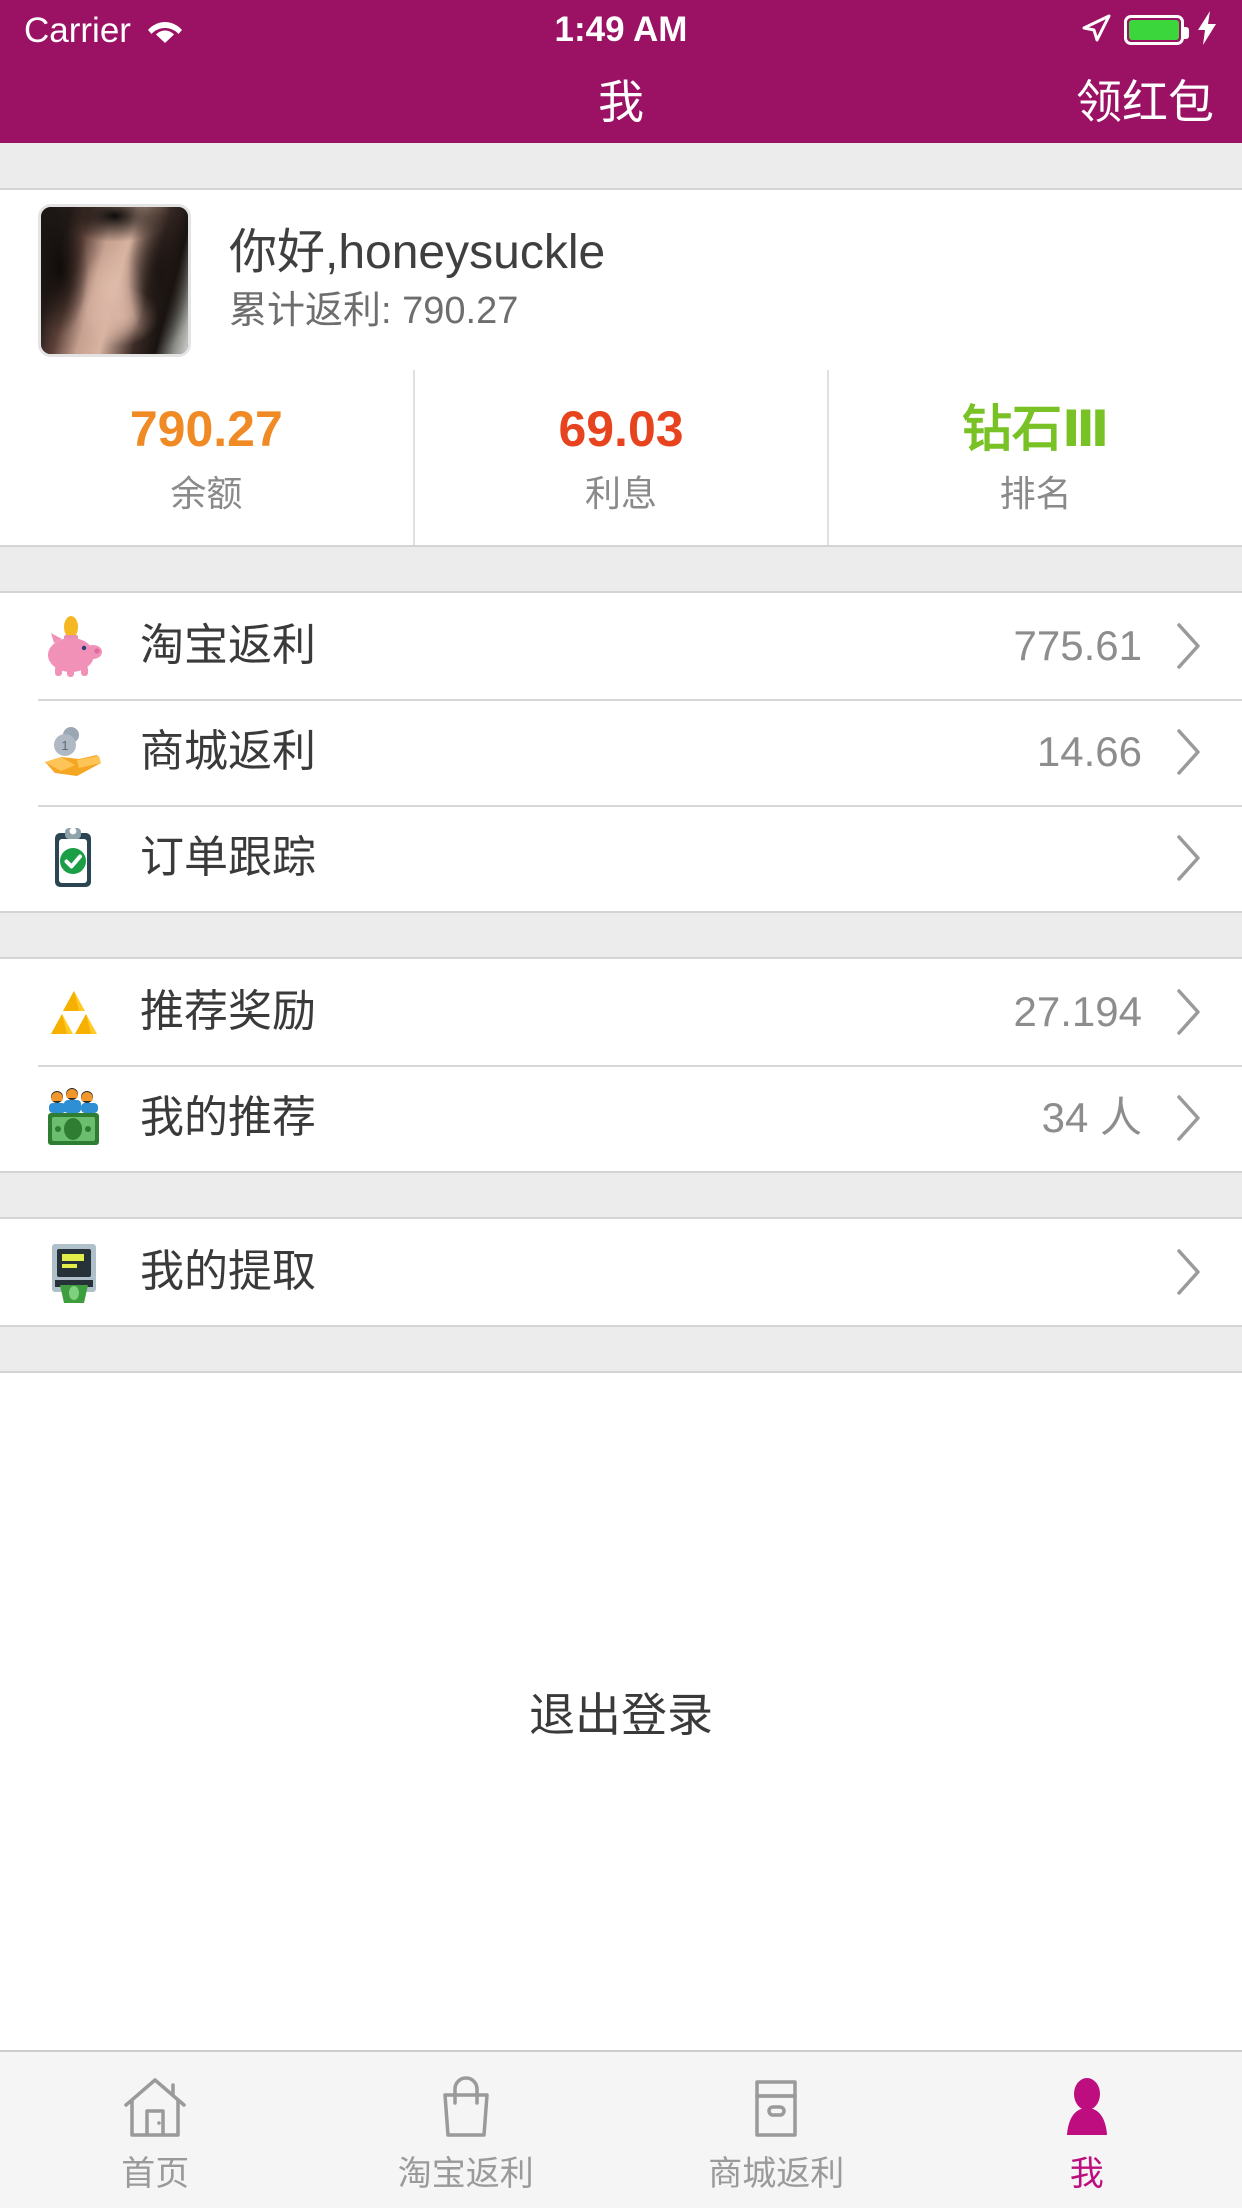 Image resolution: width=1242 pixels, height=2208 pixels. What do you see at coordinates (621, 280) in the screenshot?
I see `profile-section: 你好,honeysuckle 累计返利: 790.27` at bounding box center [621, 280].